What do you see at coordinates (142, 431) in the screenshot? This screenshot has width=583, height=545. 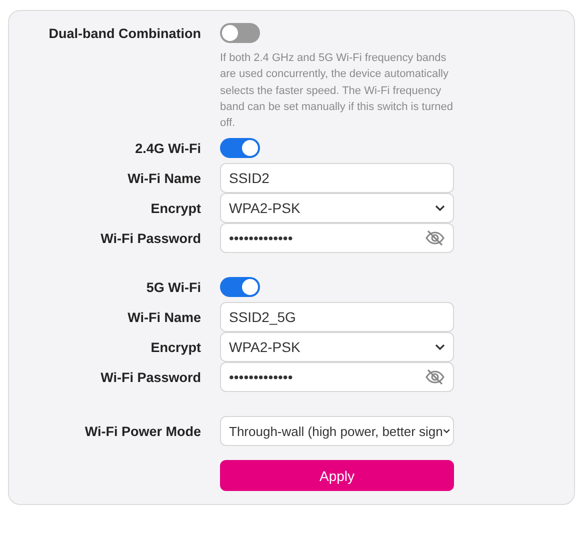 I see `field-label: Wi-Fi Power Mode` at bounding box center [142, 431].